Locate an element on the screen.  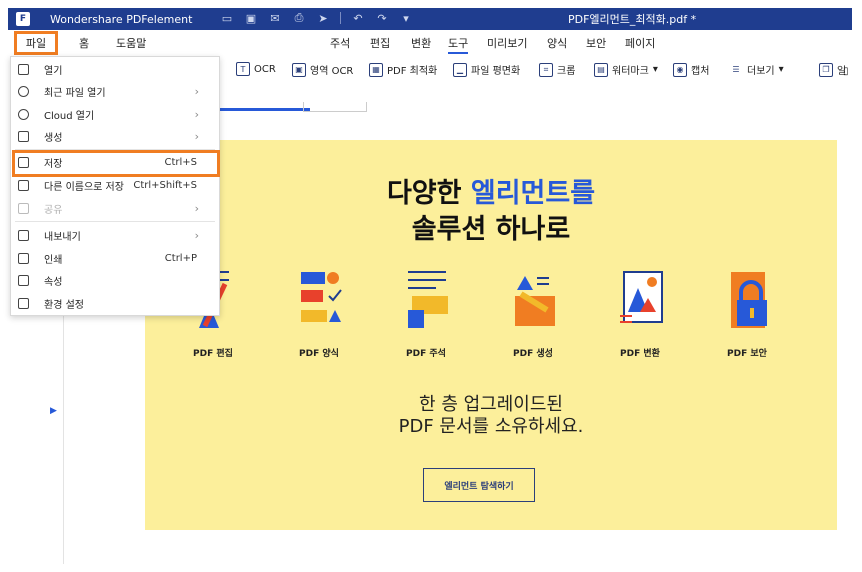
tab-page: 페이지 is located at coordinates (640, 43).